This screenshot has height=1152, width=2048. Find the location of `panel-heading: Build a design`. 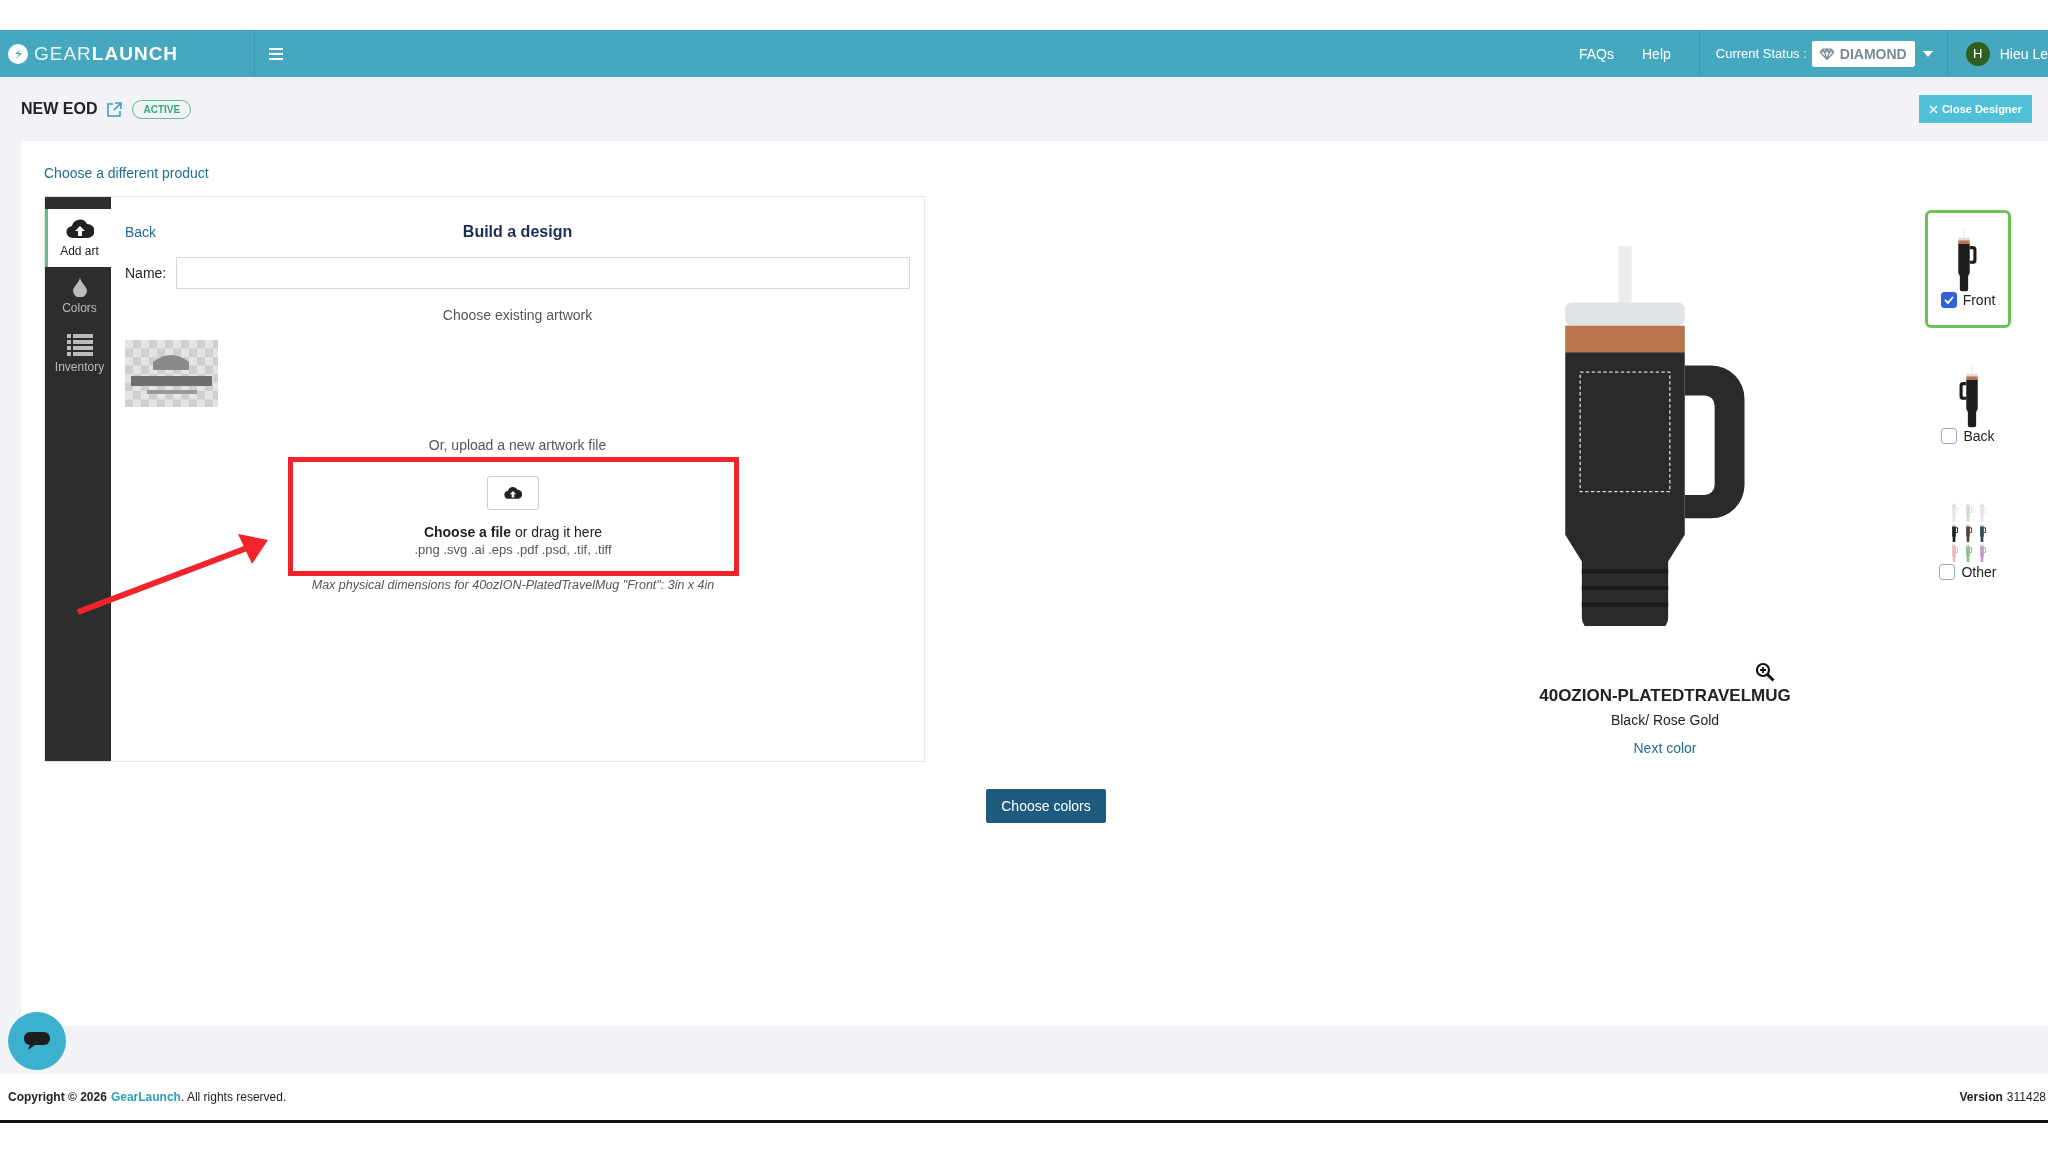

panel-heading: Build a design is located at coordinates (517, 232).